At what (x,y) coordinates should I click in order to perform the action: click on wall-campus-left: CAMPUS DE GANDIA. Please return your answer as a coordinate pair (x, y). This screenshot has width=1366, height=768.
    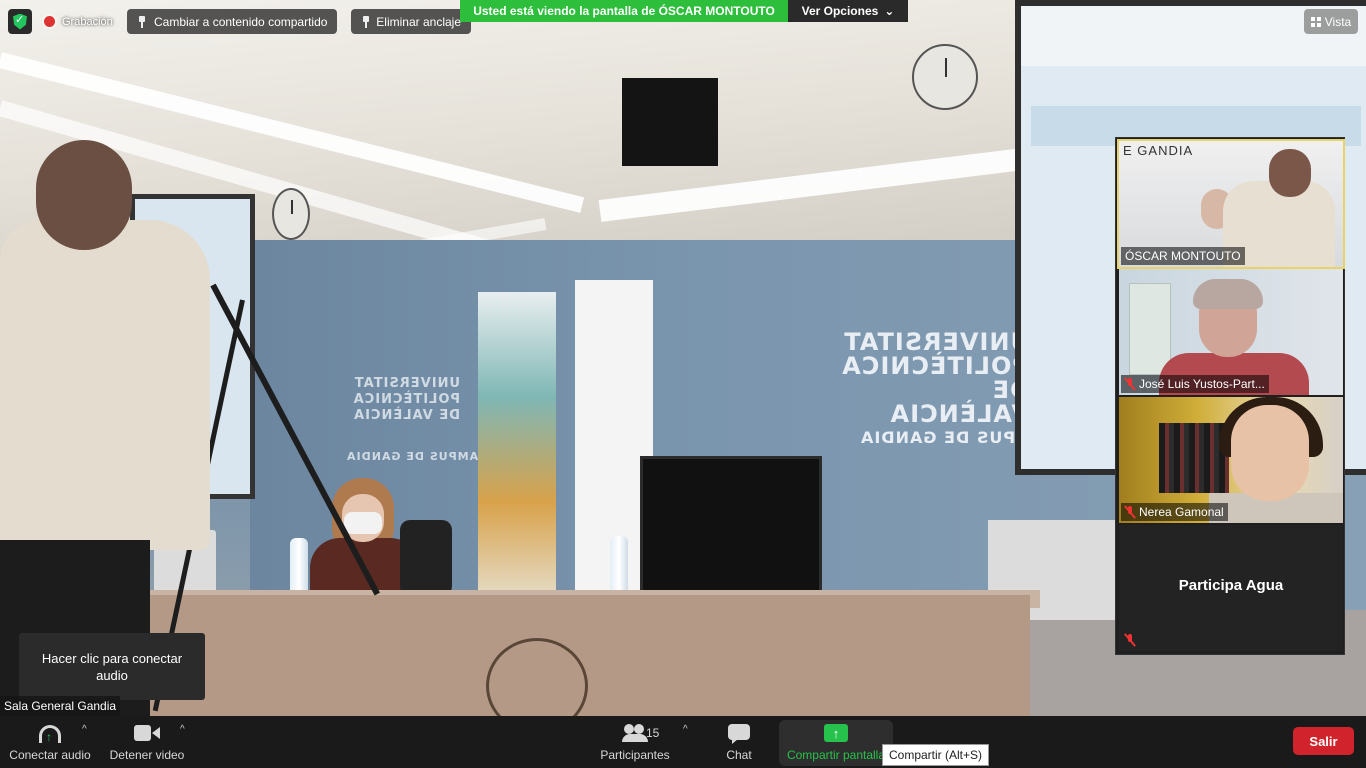
    Looking at the image, I should click on (417, 456).